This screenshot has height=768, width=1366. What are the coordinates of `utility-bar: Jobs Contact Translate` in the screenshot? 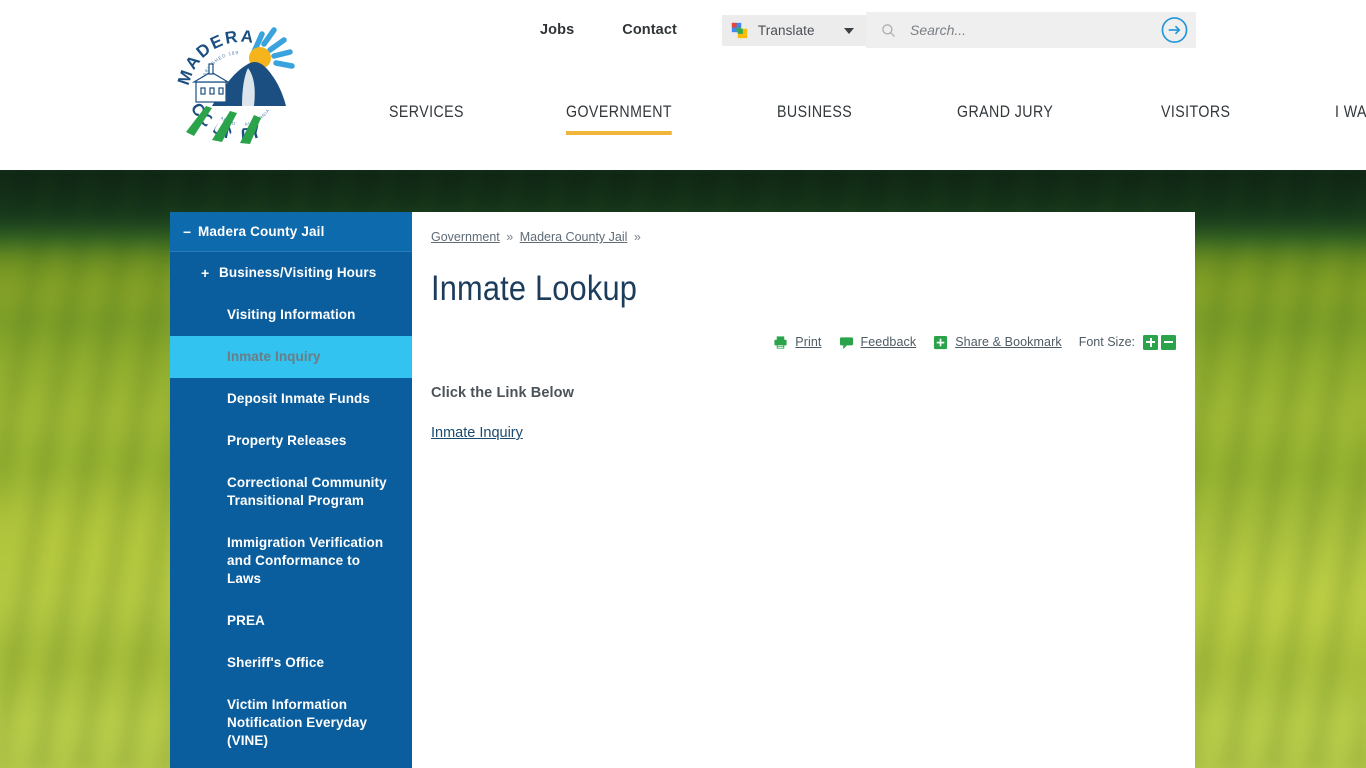 It's located at (703, 30).